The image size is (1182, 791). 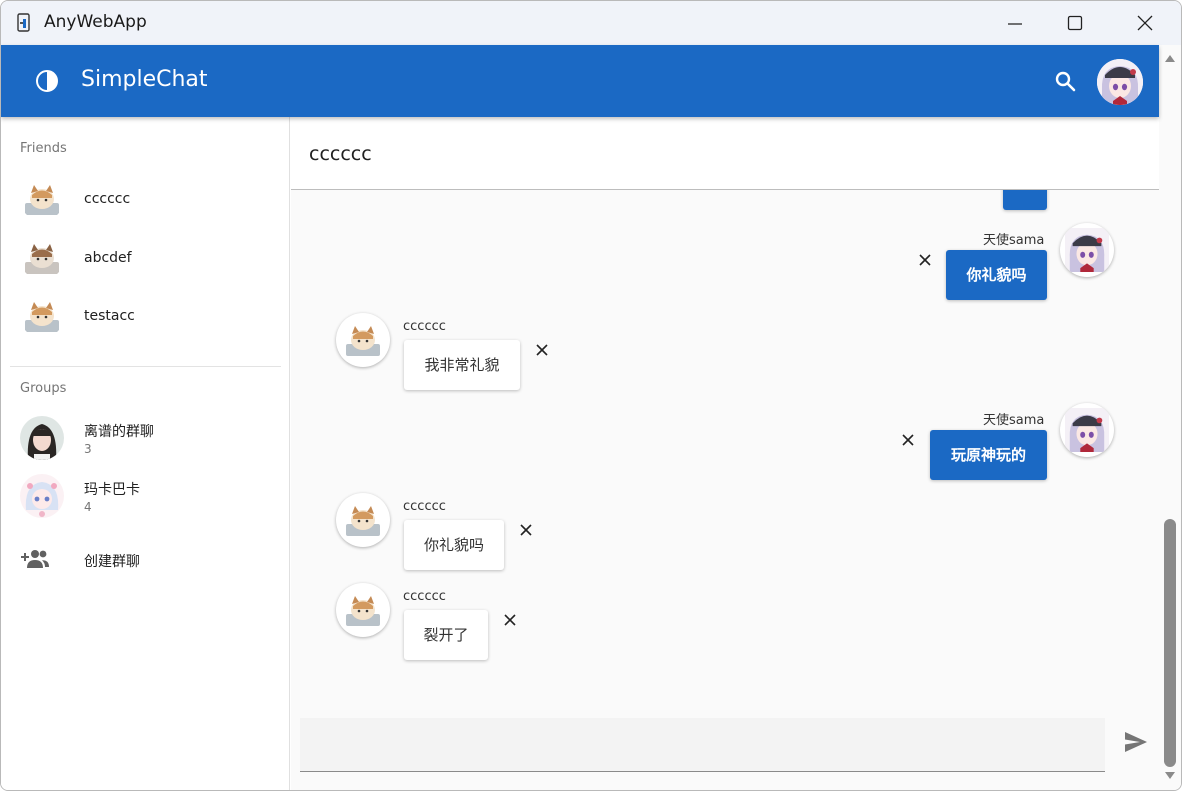 What do you see at coordinates (1136, 742) in the screenshot?
I see `send-icon` at bounding box center [1136, 742].